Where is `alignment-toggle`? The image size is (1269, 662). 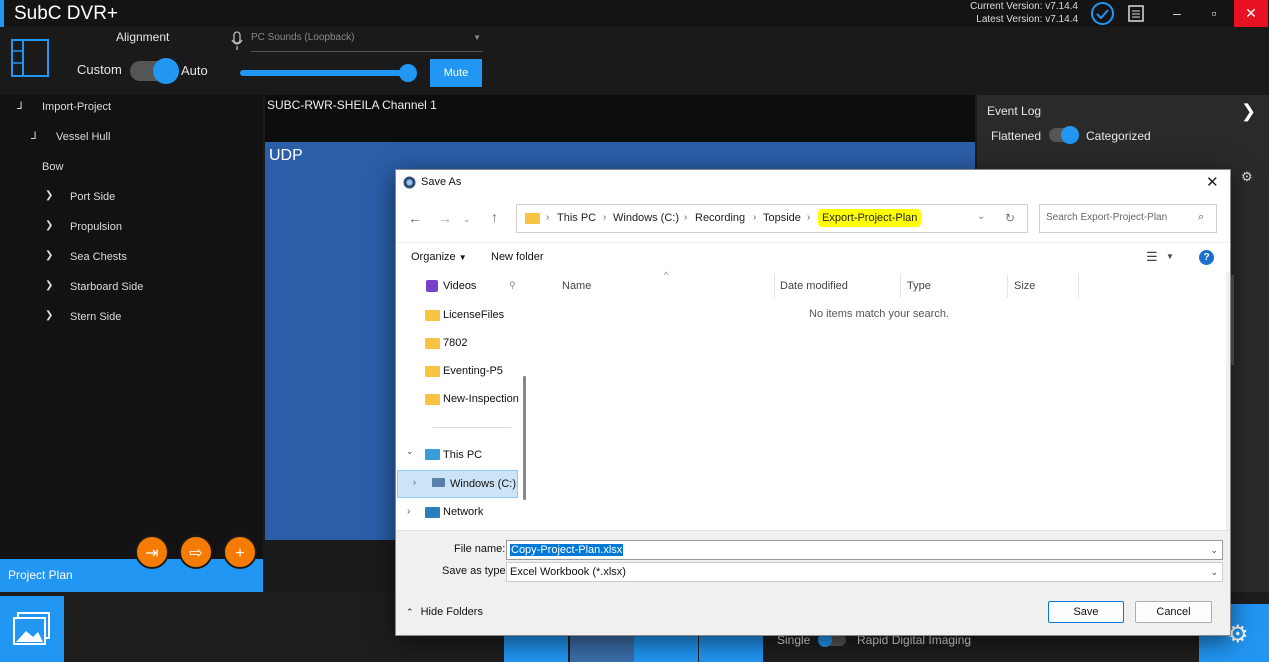 alignment-toggle is located at coordinates (154, 71).